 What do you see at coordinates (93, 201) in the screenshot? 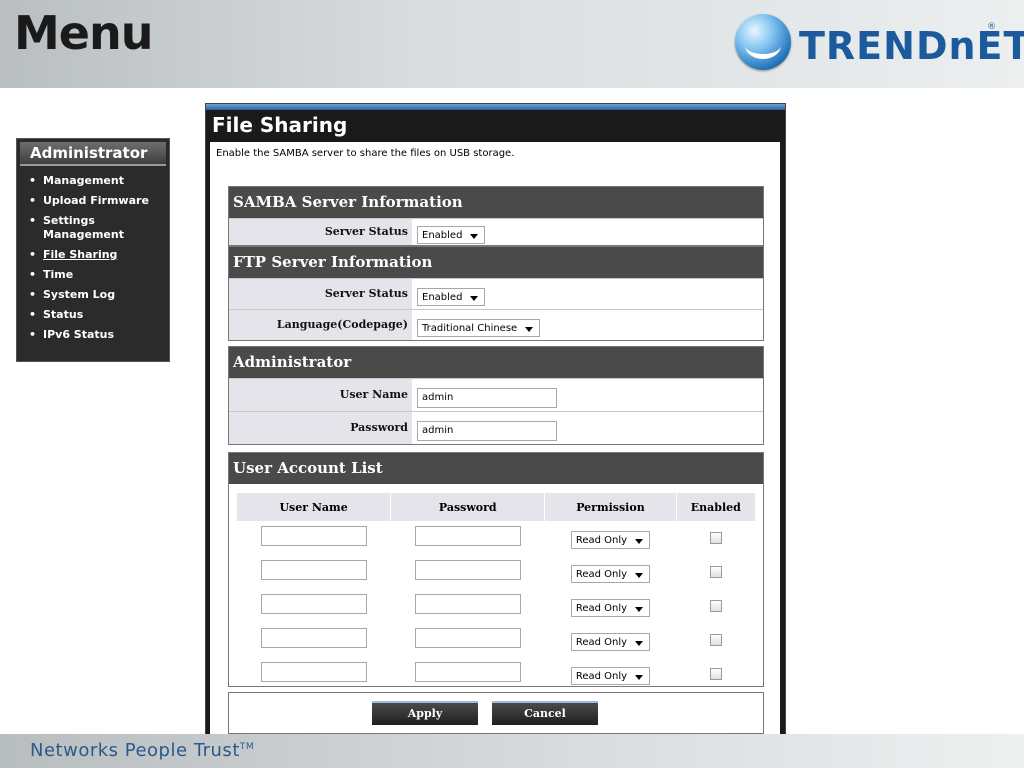
I see `menu-item-upload-firmware: Upload Firmware` at bounding box center [93, 201].